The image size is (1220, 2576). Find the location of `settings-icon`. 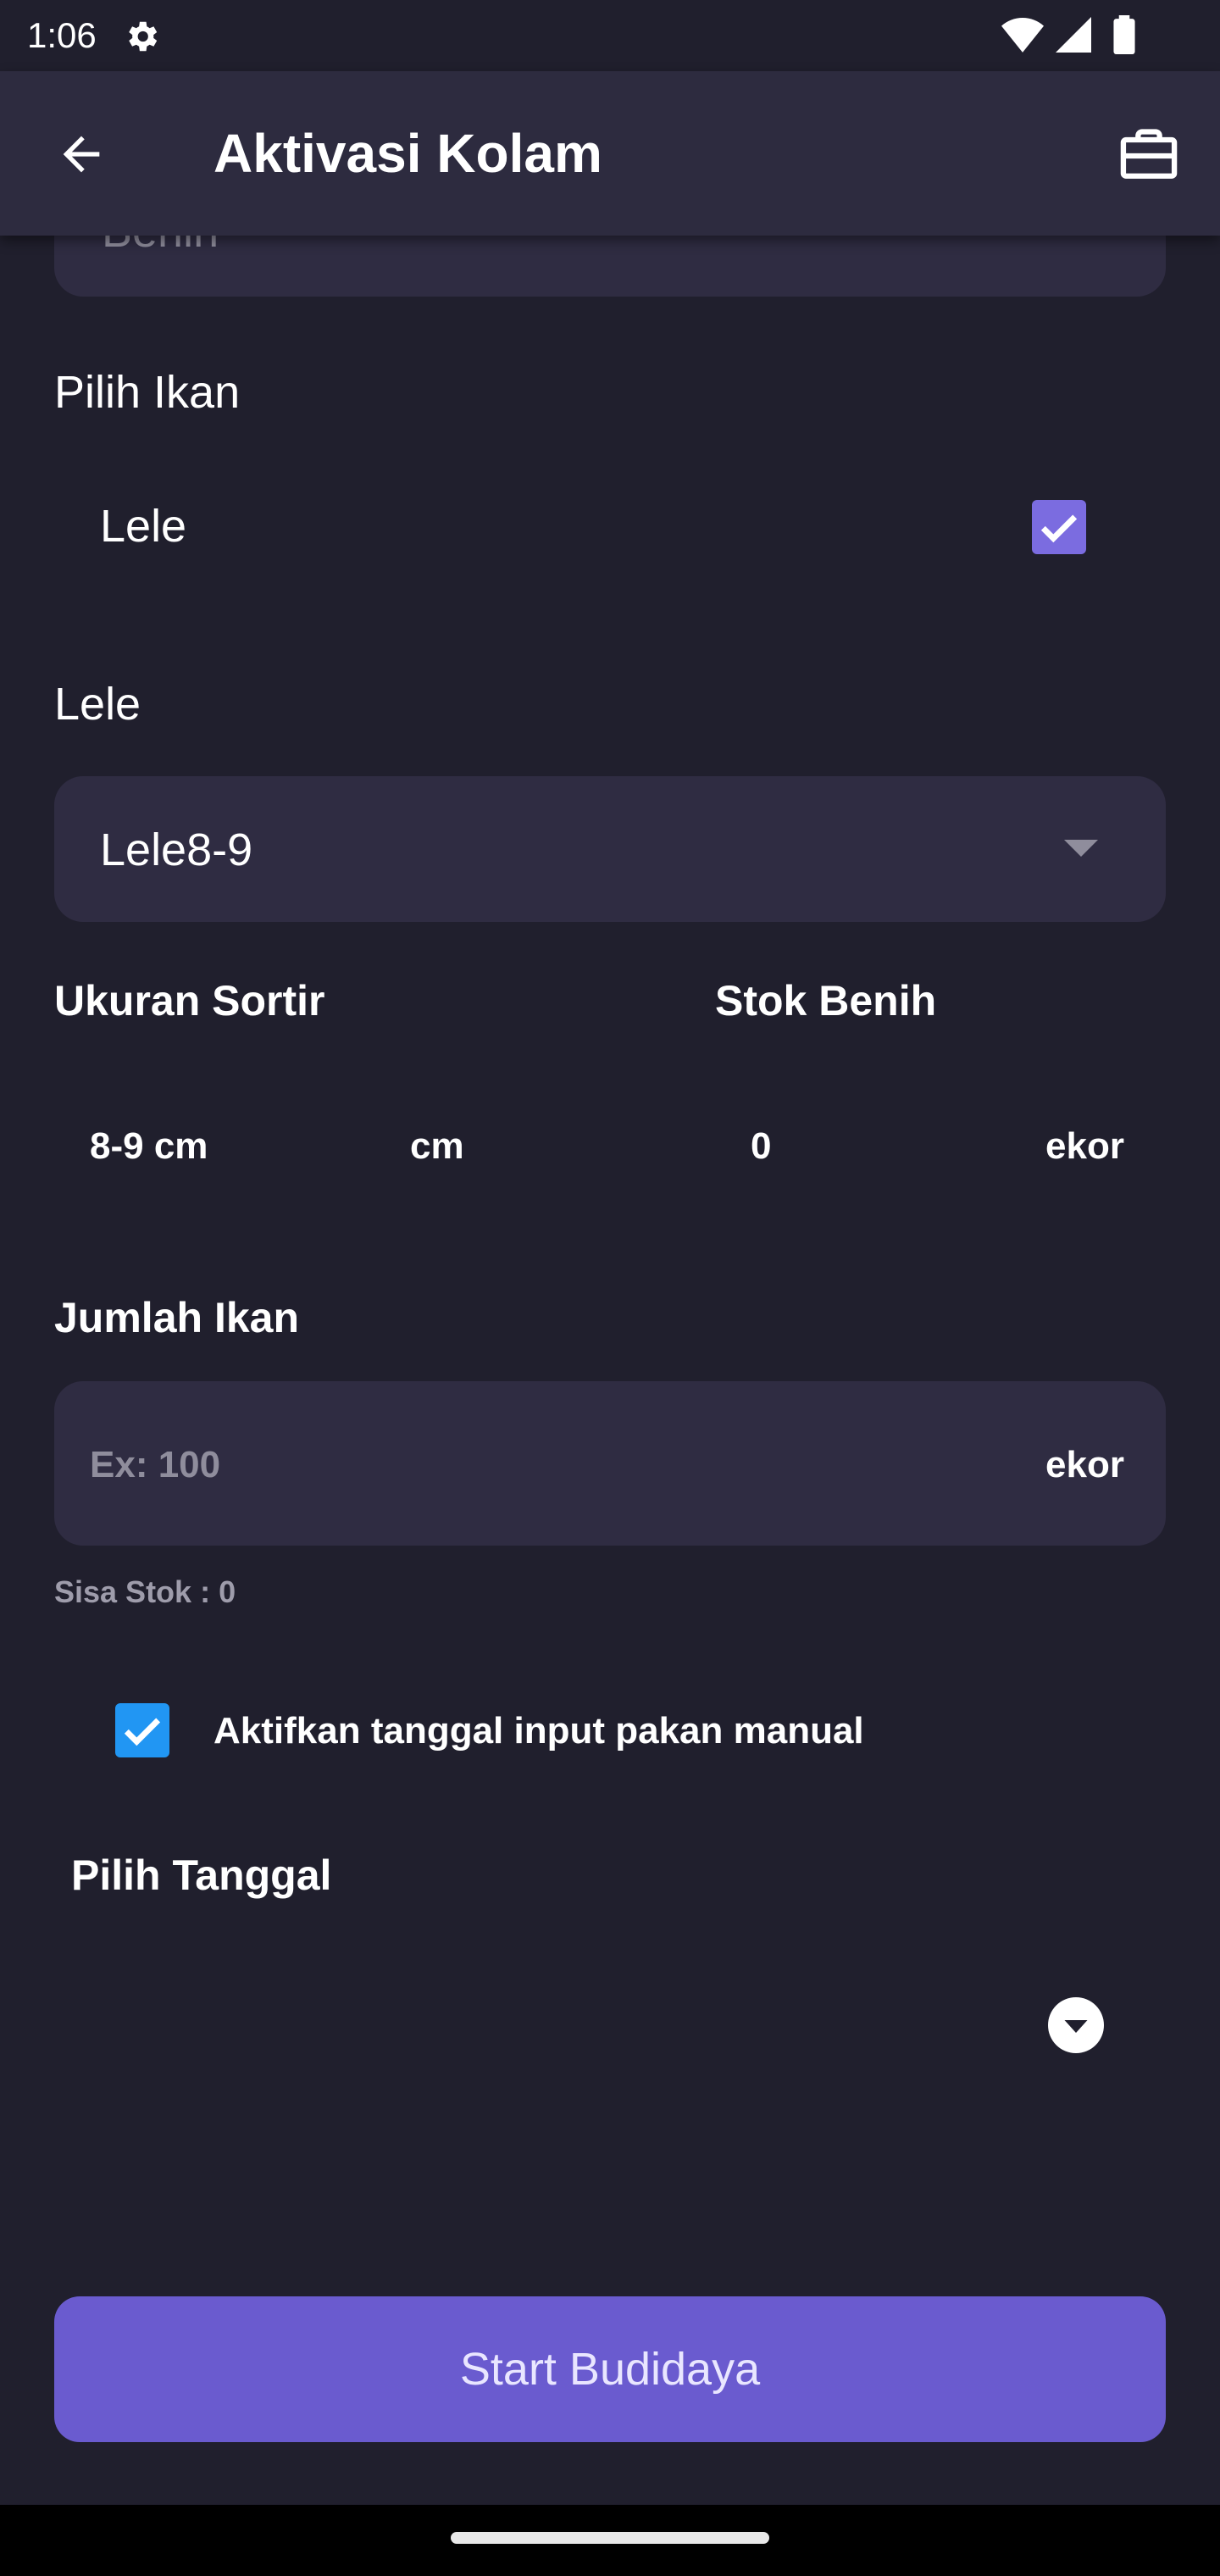

settings-icon is located at coordinates (143, 36).